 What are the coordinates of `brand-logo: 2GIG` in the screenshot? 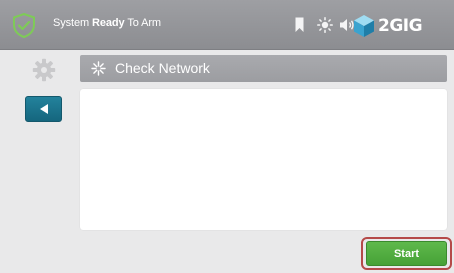 It's located at (403, 26).